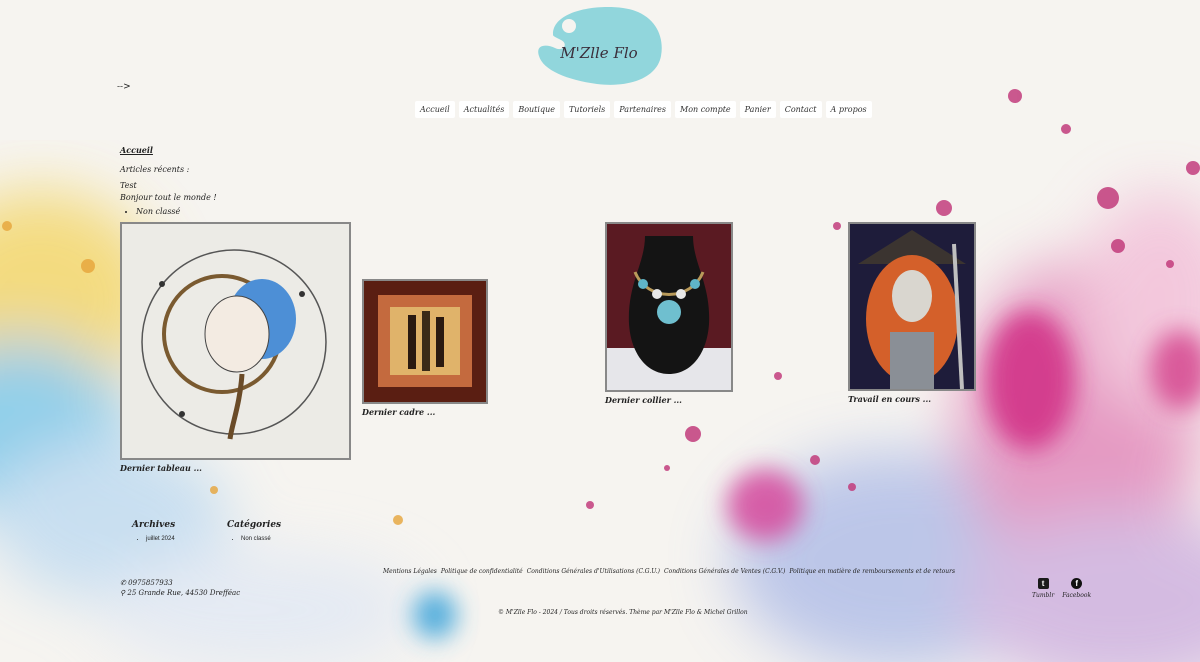 Image resolution: width=1200 pixels, height=662 pixels. I want to click on breadcrumb: Accueil, so click(136, 150).